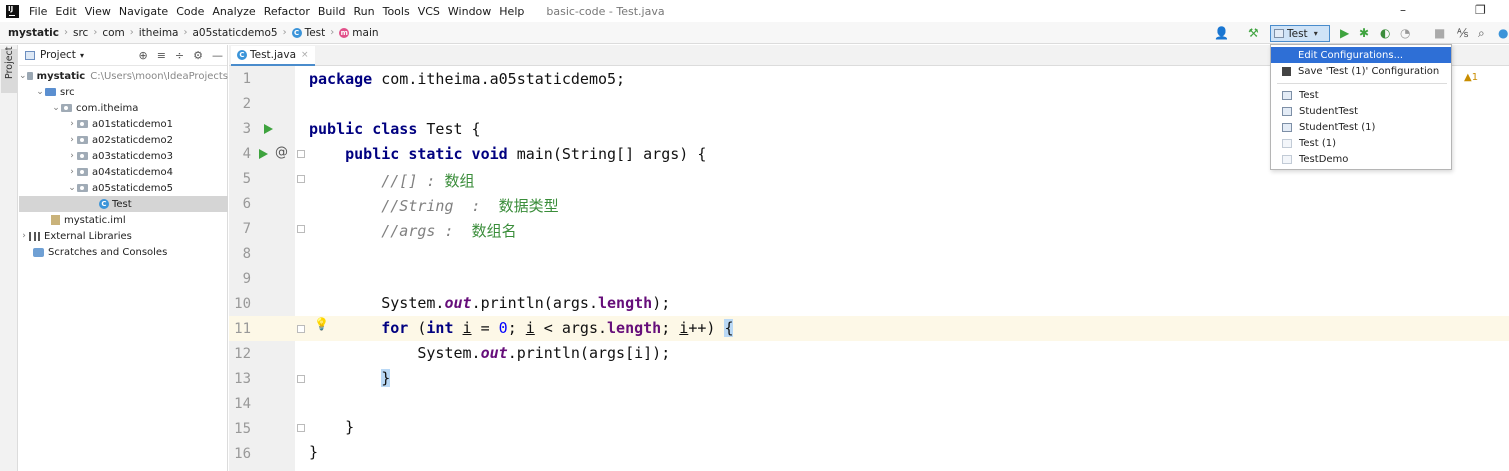 Image resolution: width=1509 pixels, height=471 pixels. I want to click on menu-file: File, so click(38, 11).